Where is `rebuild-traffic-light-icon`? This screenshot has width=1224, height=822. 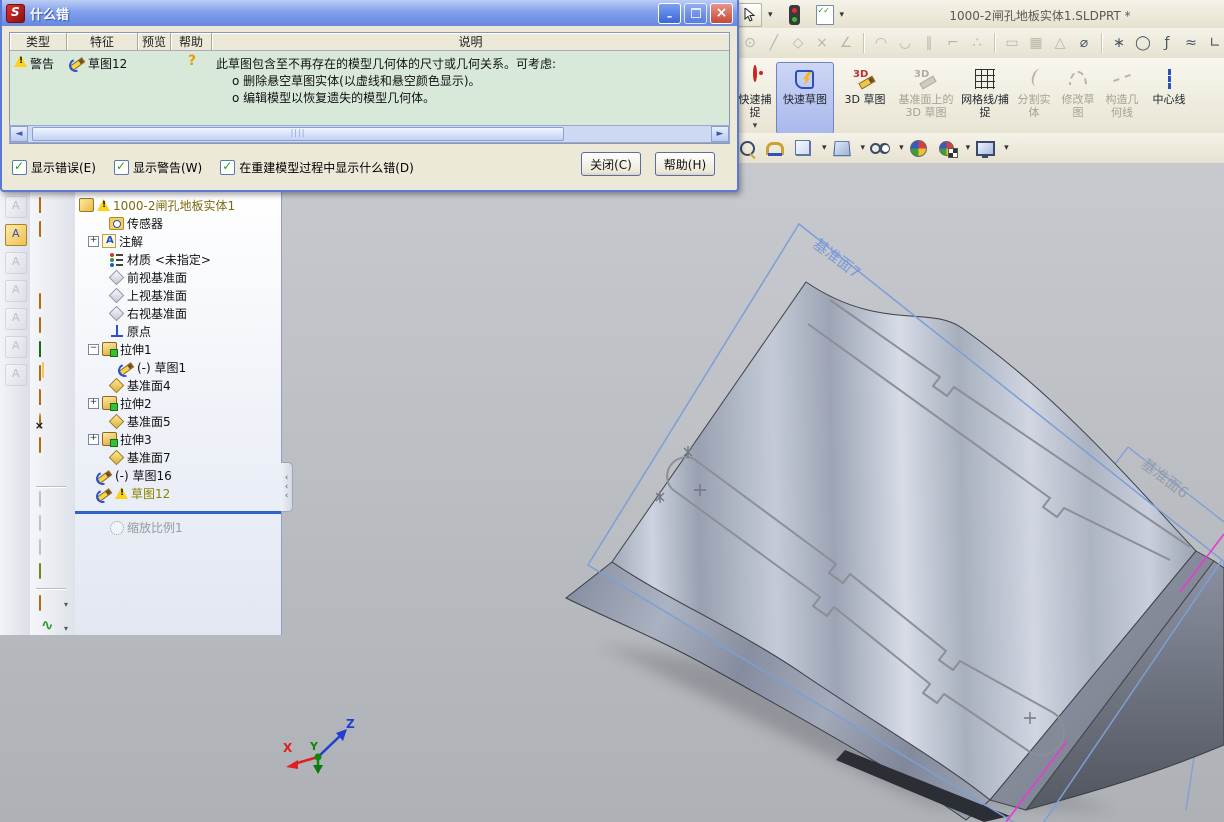 rebuild-traffic-light-icon is located at coordinates (794, 15).